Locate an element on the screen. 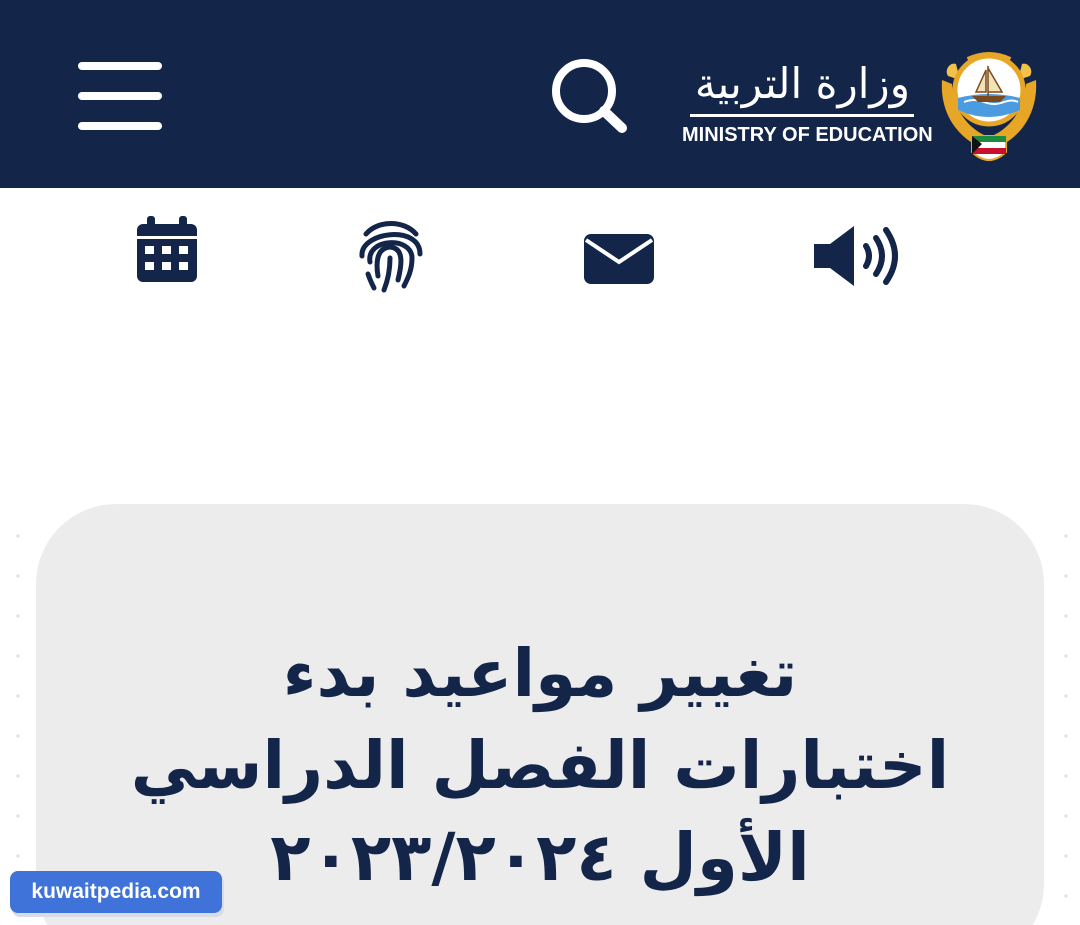 This screenshot has width=1080, height=925. headline-line: اختبارات الفصل الدراسي is located at coordinates (540, 765).